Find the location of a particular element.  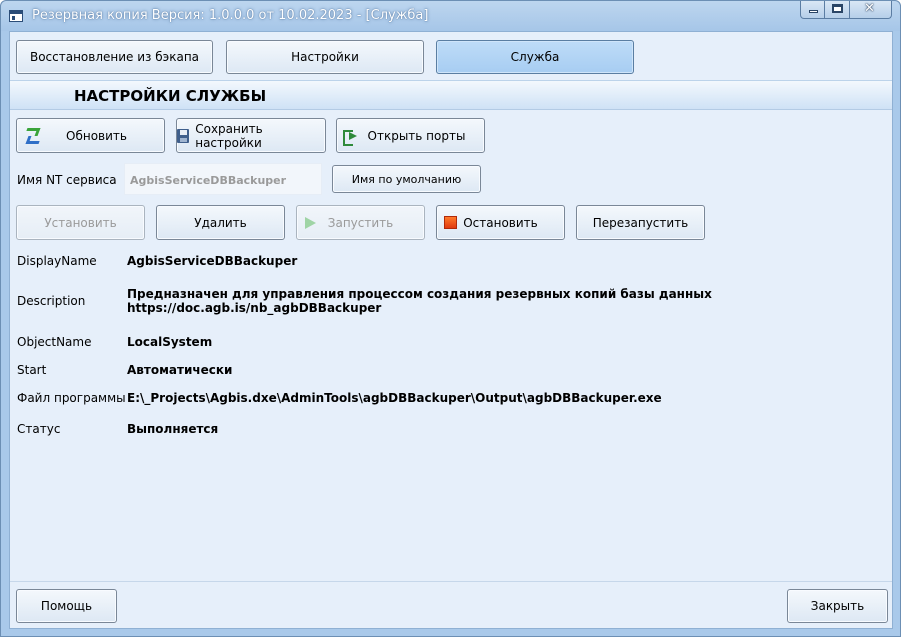

help-button-label: Помощь is located at coordinates (66, 606).